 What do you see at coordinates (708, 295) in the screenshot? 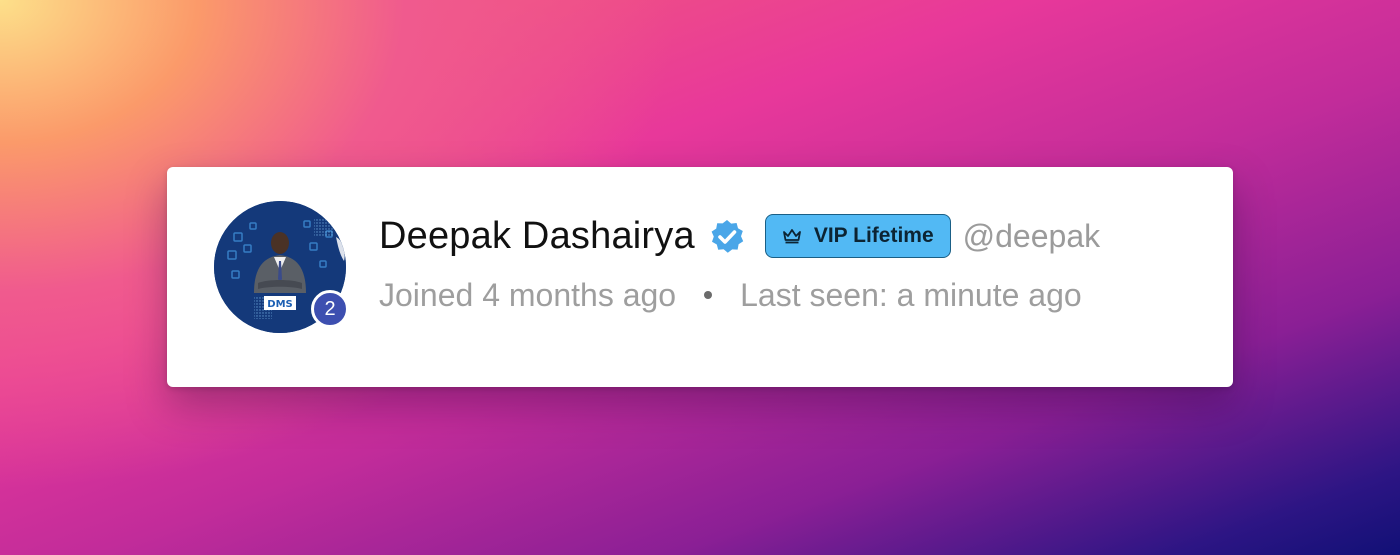
I see `dot-separator` at bounding box center [708, 295].